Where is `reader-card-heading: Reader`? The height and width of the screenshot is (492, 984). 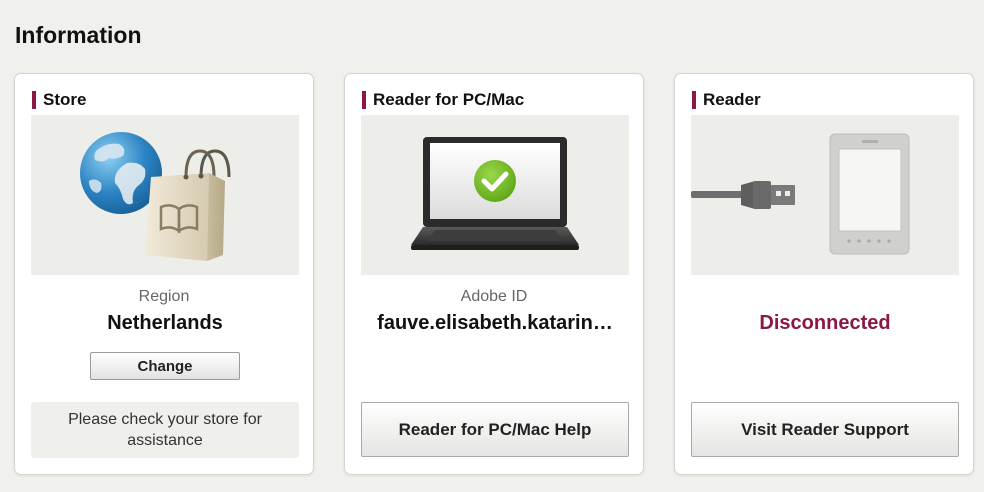
reader-card-heading: Reader is located at coordinates (726, 99).